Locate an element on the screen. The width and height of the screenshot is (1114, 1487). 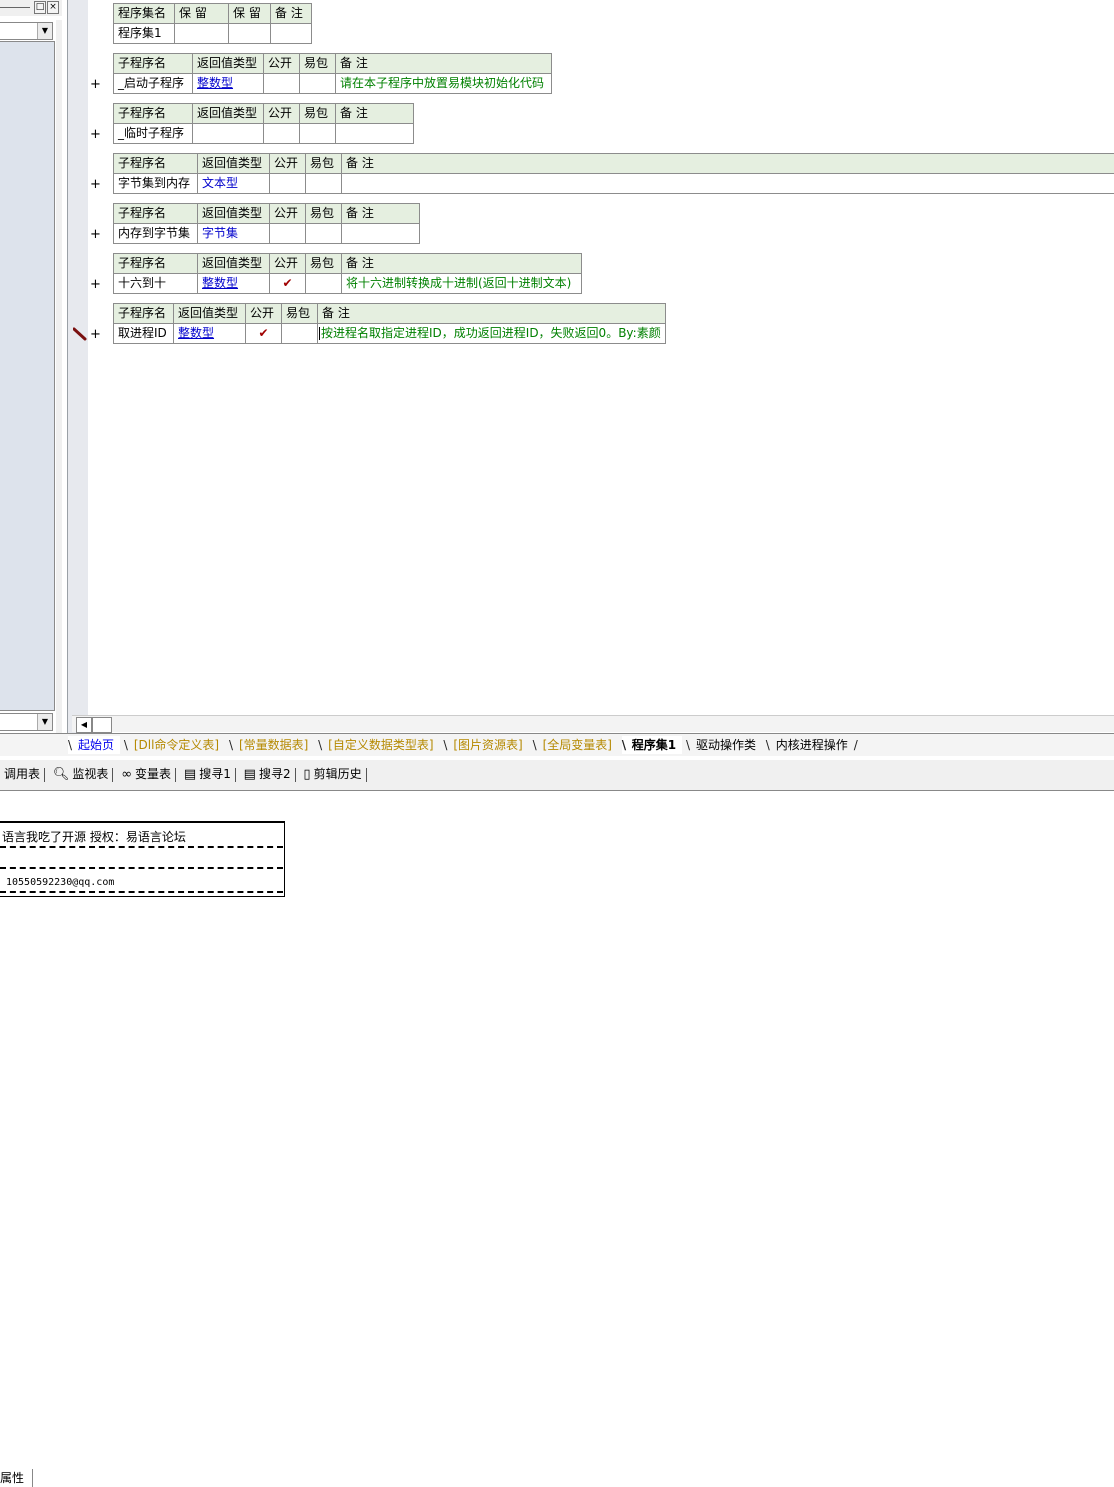
return-type: 字节集 is located at coordinates (234, 234).